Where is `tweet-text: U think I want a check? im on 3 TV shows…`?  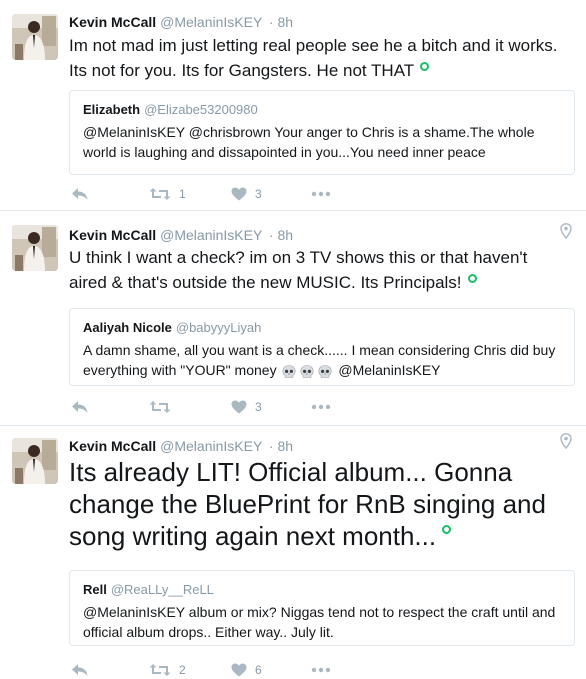 tweet-text: U think I want a check? im on 3 TV shows… is located at coordinates (319, 270).